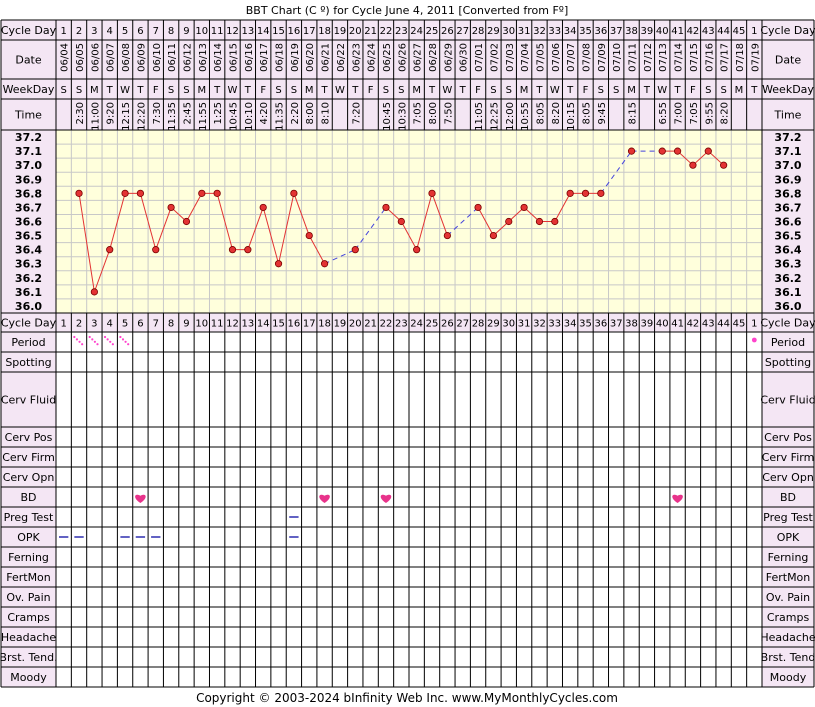 The height and width of the screenshot is (707, 815). I want to click on date-label: 07/04, so click(525, 57).